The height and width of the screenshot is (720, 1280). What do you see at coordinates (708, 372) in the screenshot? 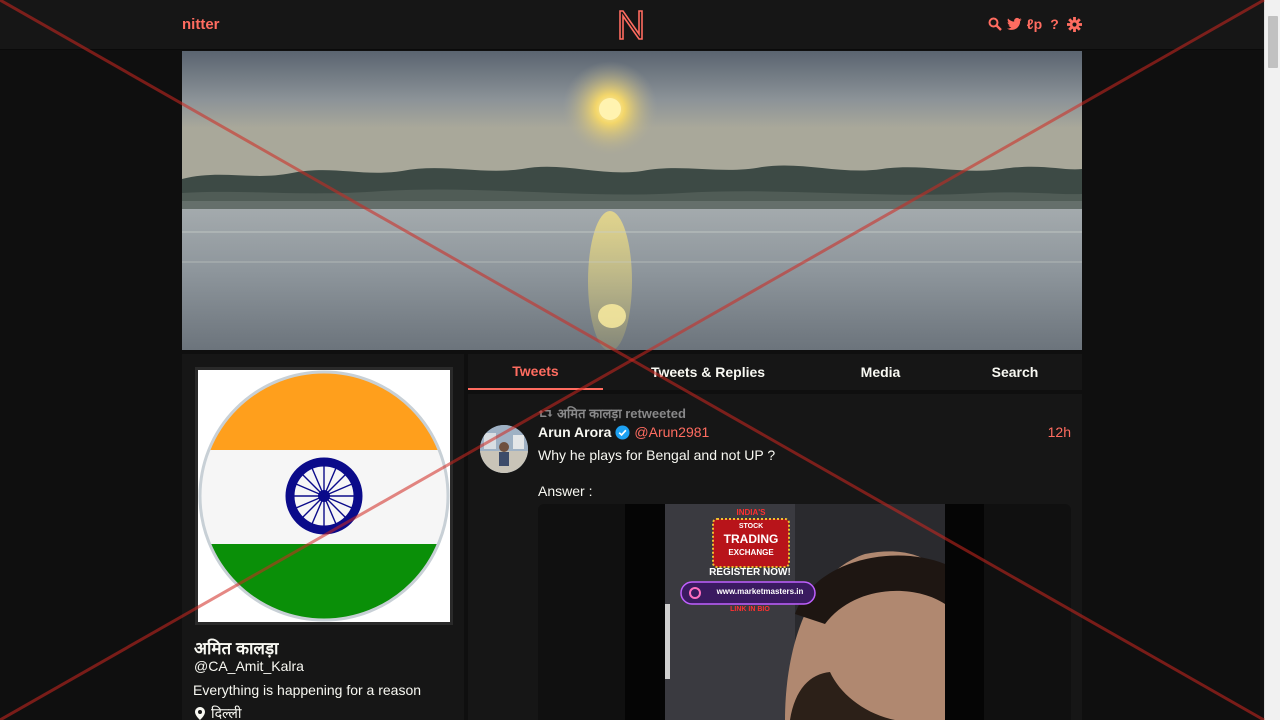
I see `tab-tweets-replies: Tweets & Replies` at bounding box center [708, 372].